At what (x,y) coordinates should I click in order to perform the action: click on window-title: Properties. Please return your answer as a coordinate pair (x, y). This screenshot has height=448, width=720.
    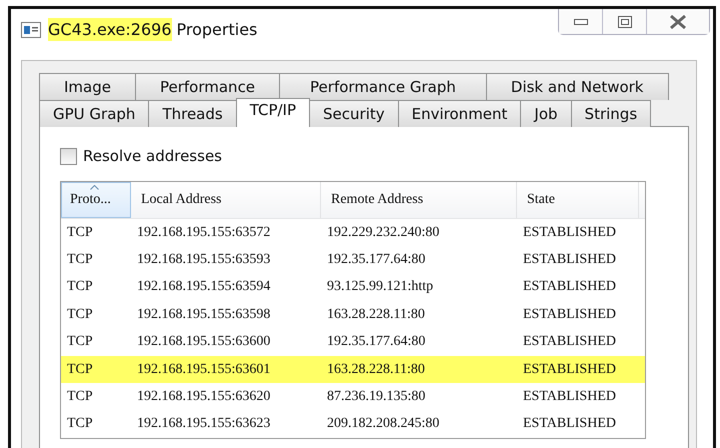
    Looking at the image, I should click on (217, 29).